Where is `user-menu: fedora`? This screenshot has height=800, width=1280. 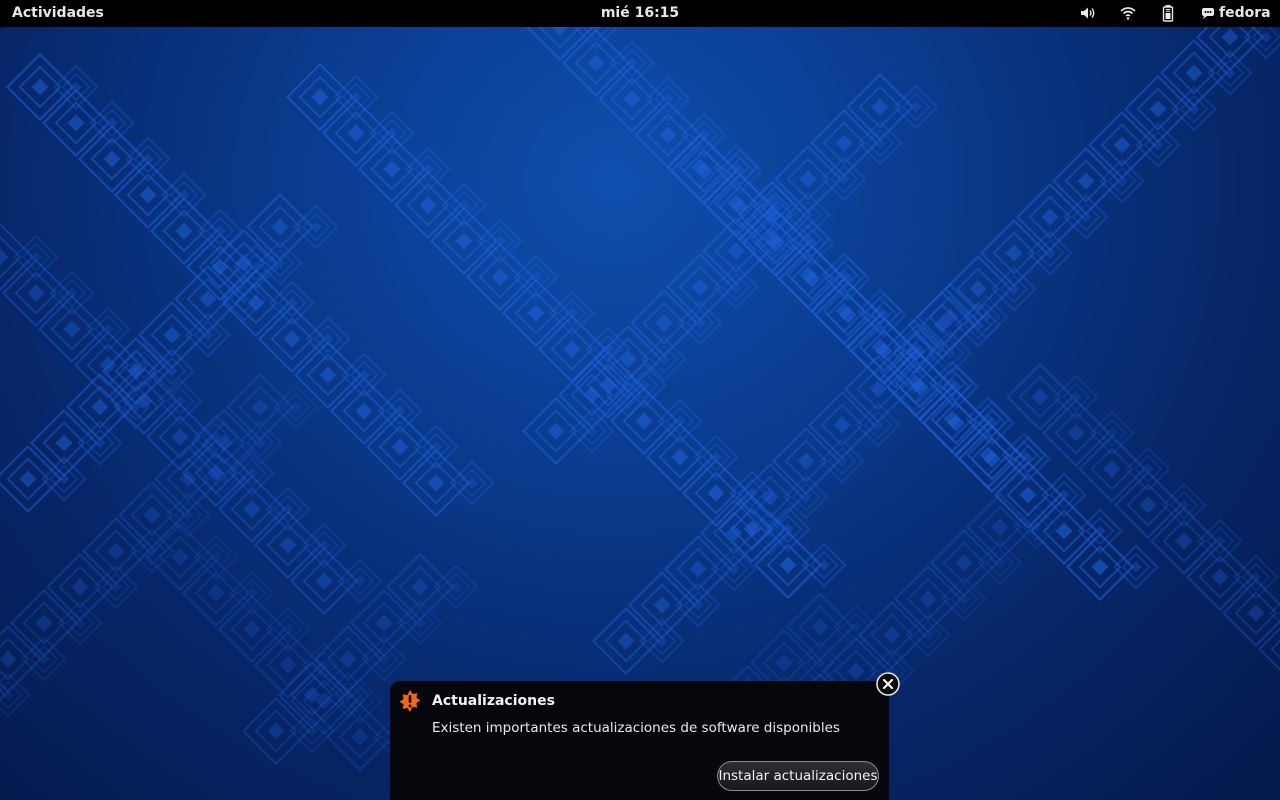
user-menu: fedora is located at coordinates (1236, 13).